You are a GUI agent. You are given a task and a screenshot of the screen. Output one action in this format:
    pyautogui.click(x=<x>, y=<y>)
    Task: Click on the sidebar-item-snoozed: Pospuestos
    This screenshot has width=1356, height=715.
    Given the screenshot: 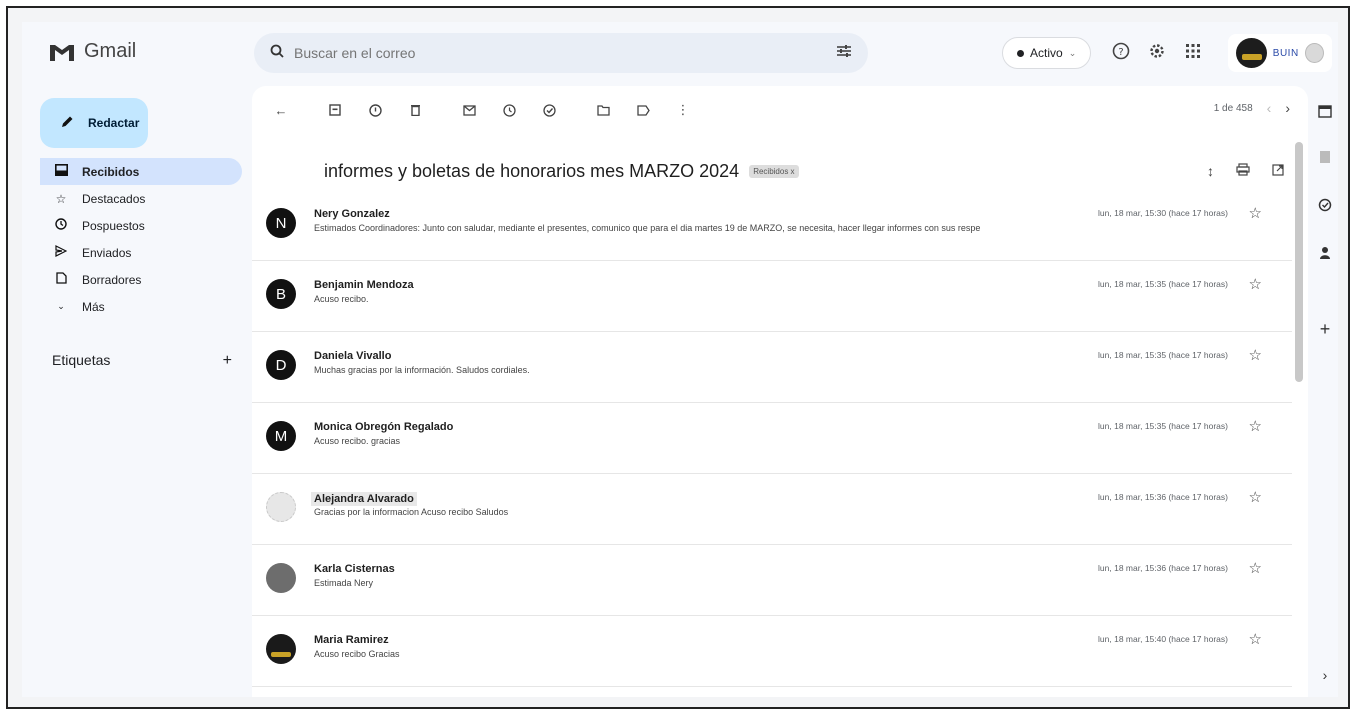 What is the action you would take?
    pyautogui.click(x=141, y=225)
    